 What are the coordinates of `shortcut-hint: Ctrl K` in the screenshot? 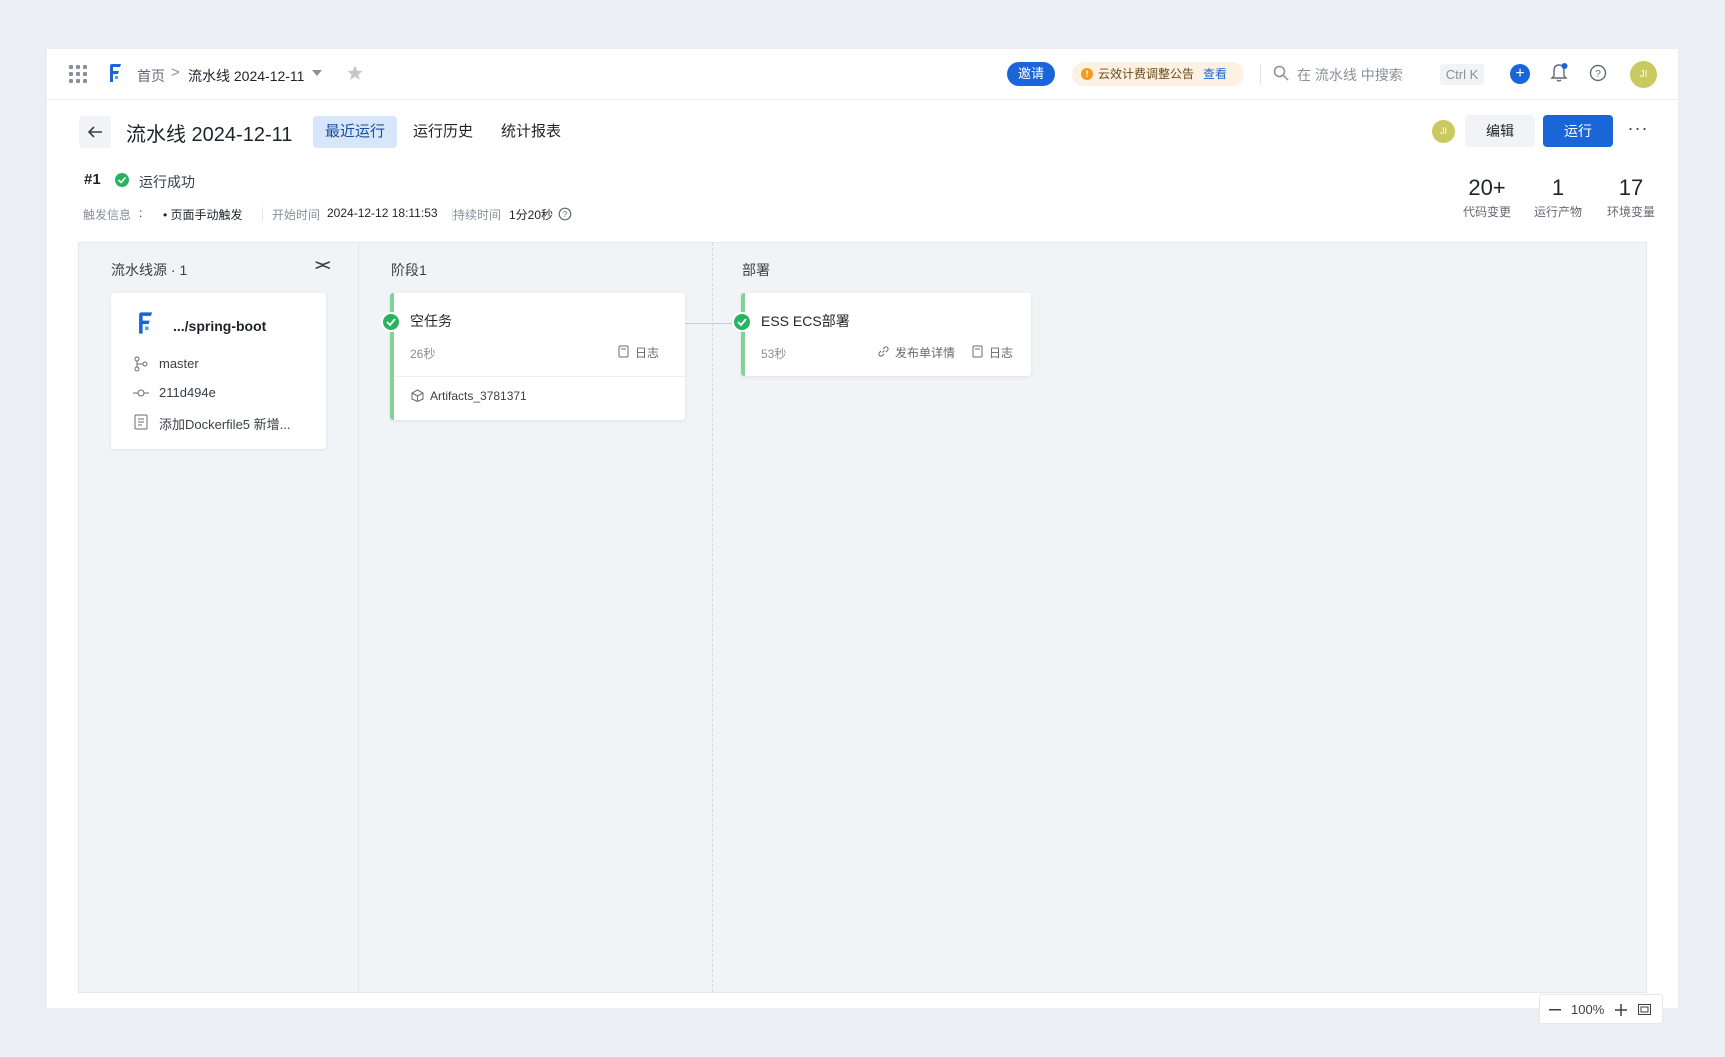 It's located at (1462, 74).